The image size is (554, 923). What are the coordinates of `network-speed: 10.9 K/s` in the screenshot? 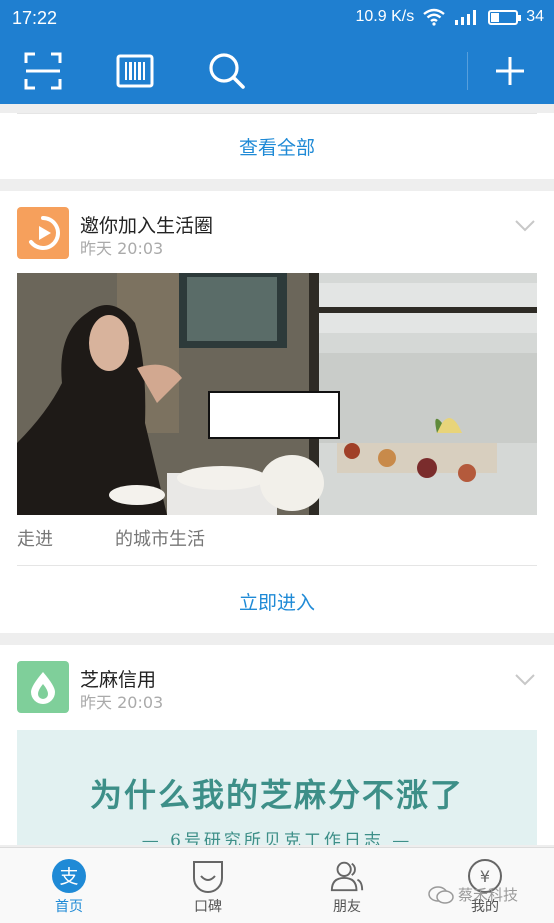 It's located at (385, 16).